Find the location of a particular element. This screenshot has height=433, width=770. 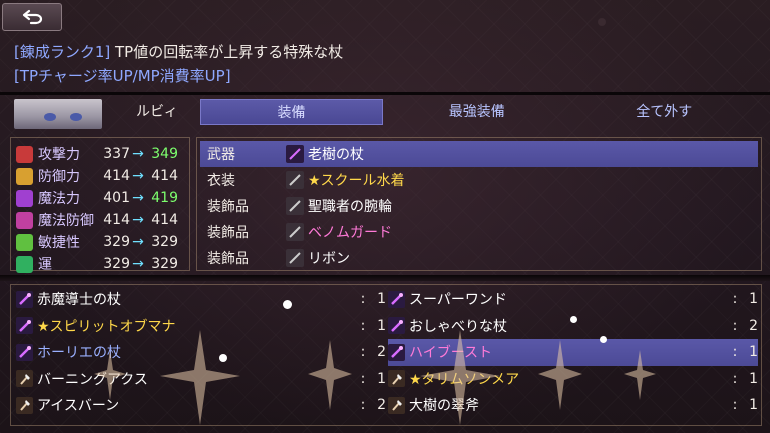

clover-icon is located at coordinates (24, 264).